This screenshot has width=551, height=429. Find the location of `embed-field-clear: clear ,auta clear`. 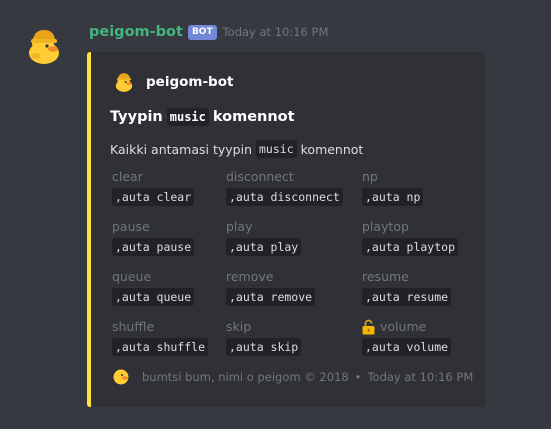

embed-field-clear: clear ,auta clear is located at coordinates (177, 187).